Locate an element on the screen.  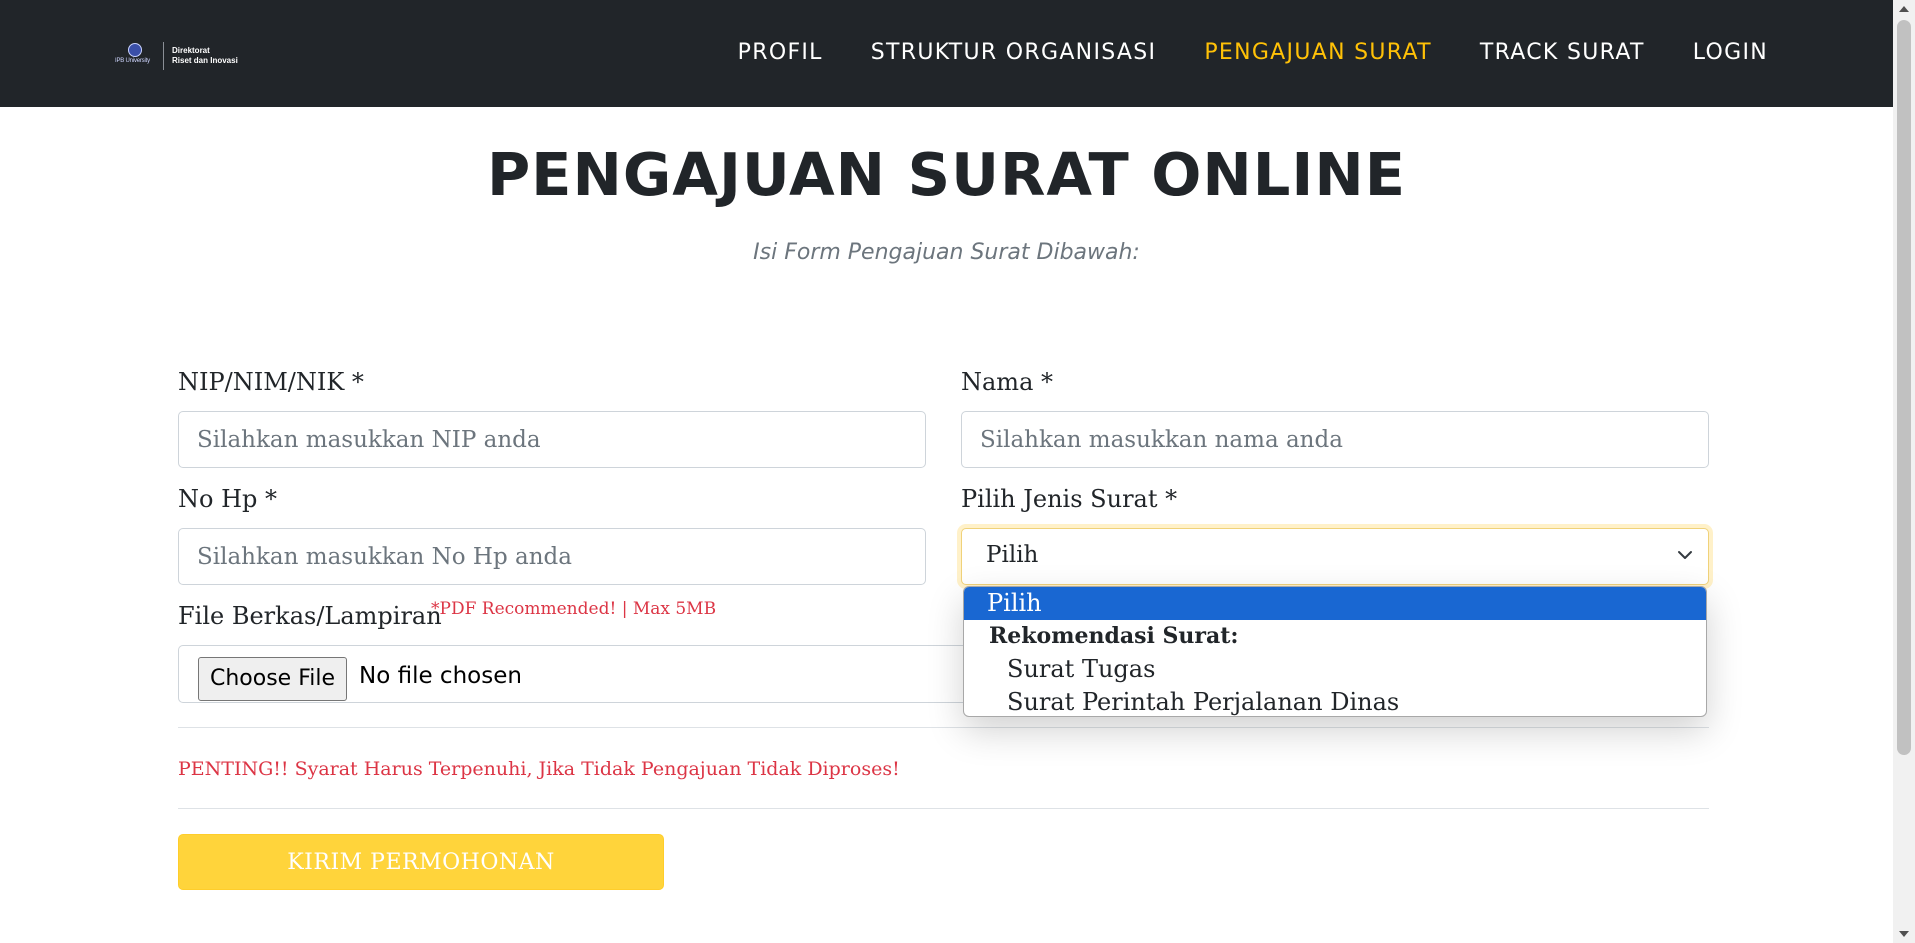
chevron-down-icon is located at coordinates (1685, 555).